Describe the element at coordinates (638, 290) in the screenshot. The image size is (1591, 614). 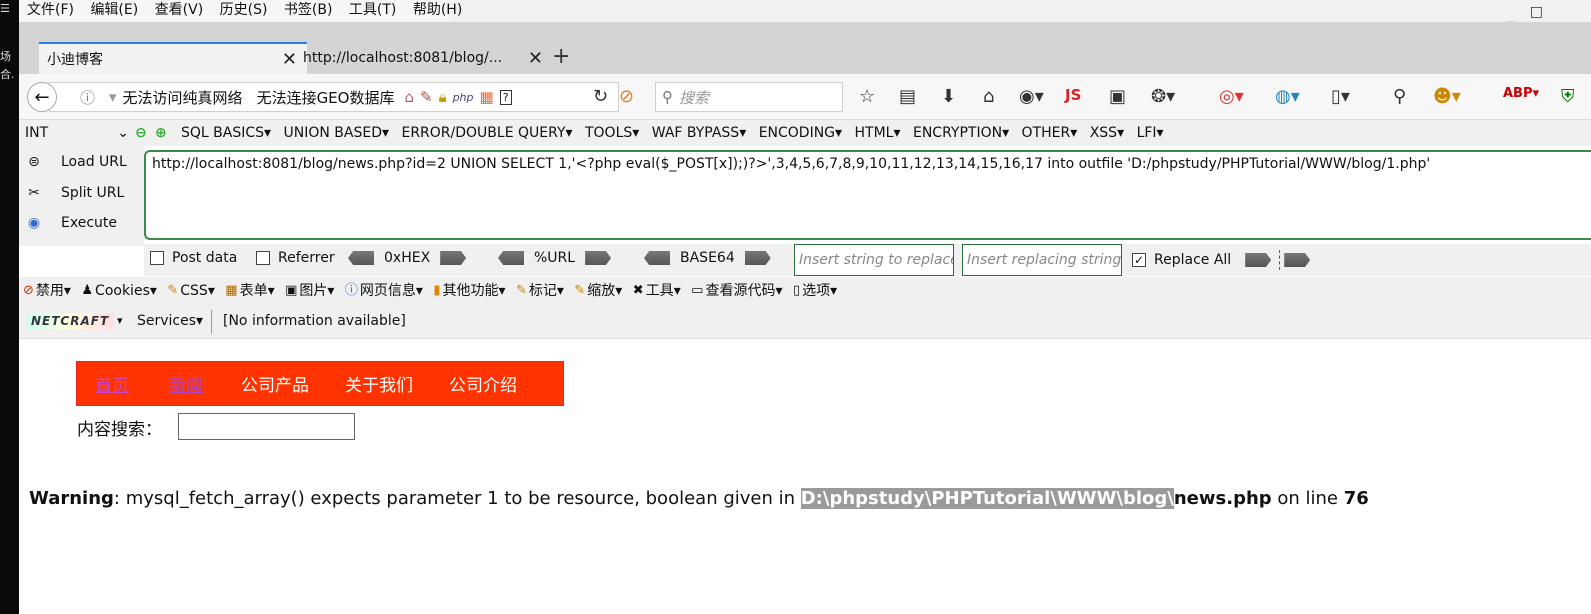
I see `wrench-icon: ✖` at that location.